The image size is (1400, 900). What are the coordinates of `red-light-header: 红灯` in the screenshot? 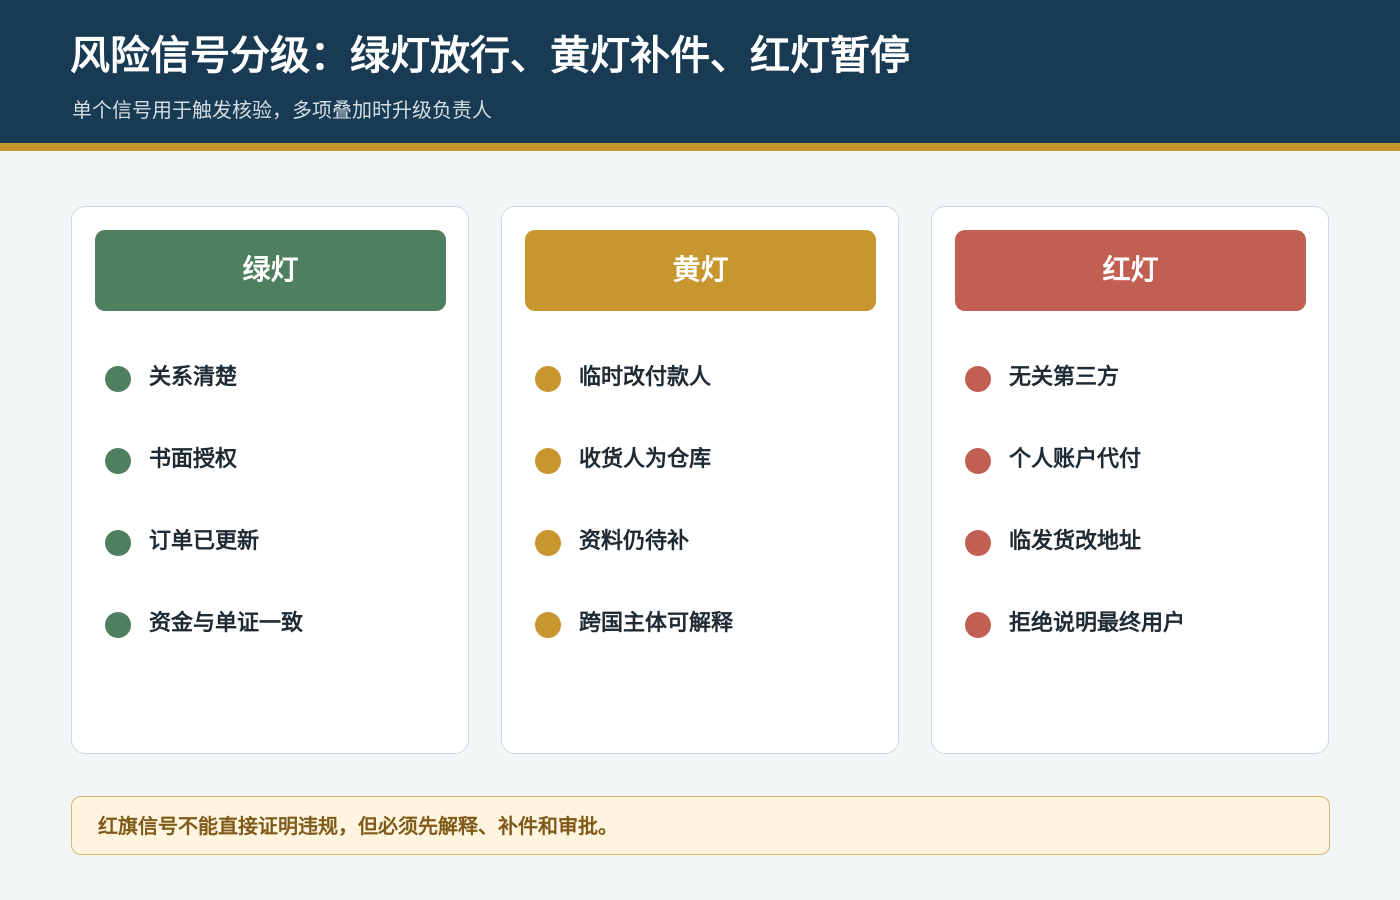 It's located at (1130, 270).